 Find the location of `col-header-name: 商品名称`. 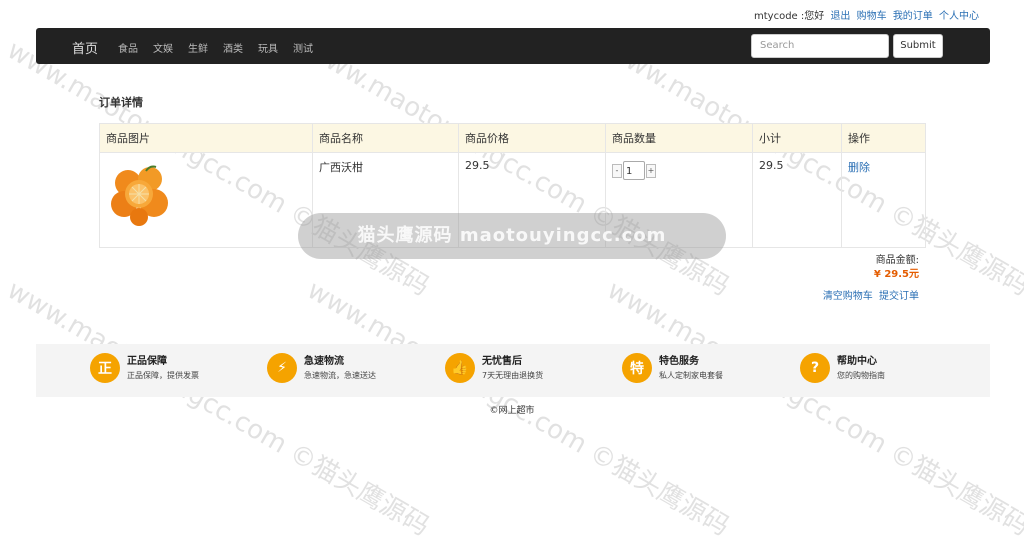

col-header-name: 商品名称 is located at coordinates (386, 138).